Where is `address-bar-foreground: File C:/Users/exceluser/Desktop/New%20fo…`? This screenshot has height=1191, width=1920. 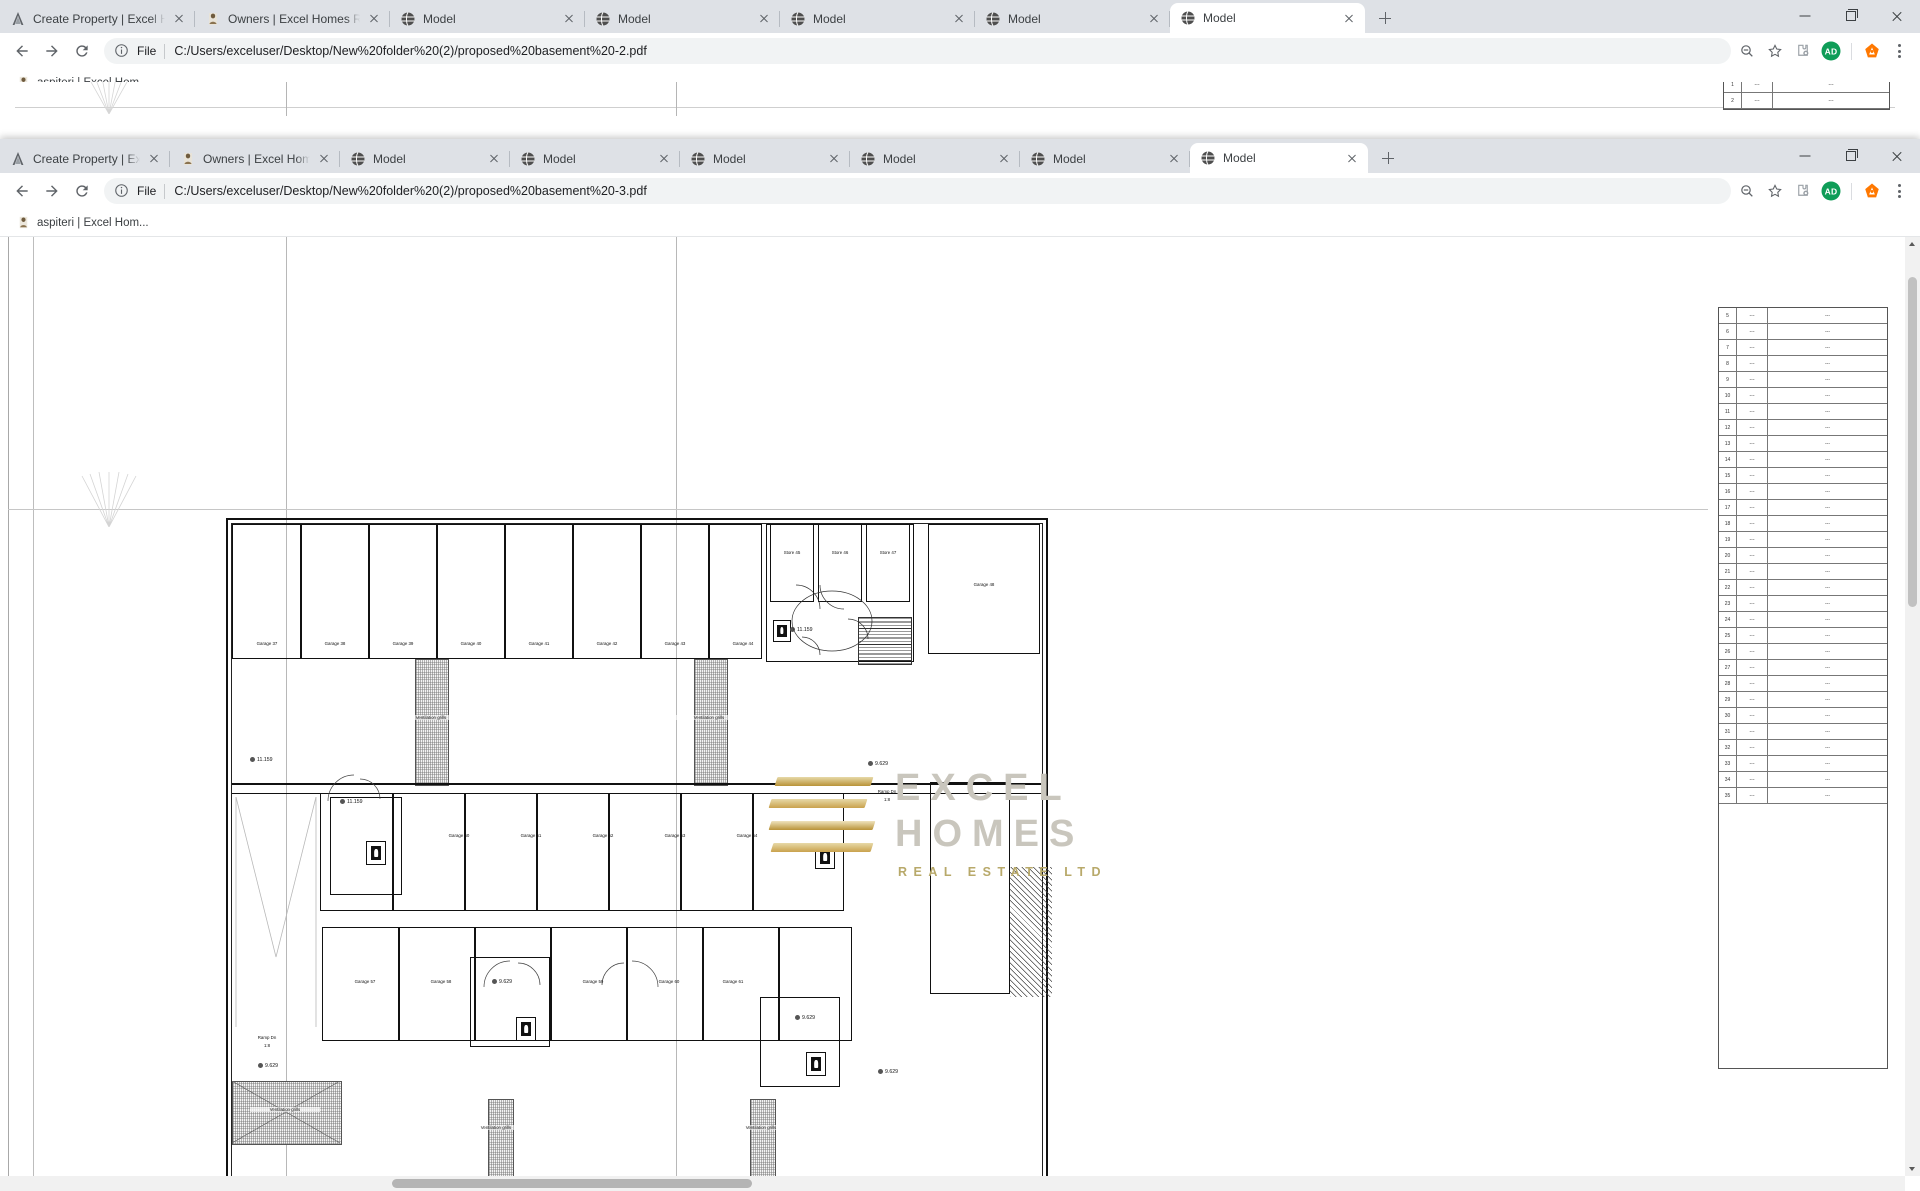 address-bar-foreground: File C:/Users/exceluser/Desktop/New%20fo… is located at coordinates (917, 191).